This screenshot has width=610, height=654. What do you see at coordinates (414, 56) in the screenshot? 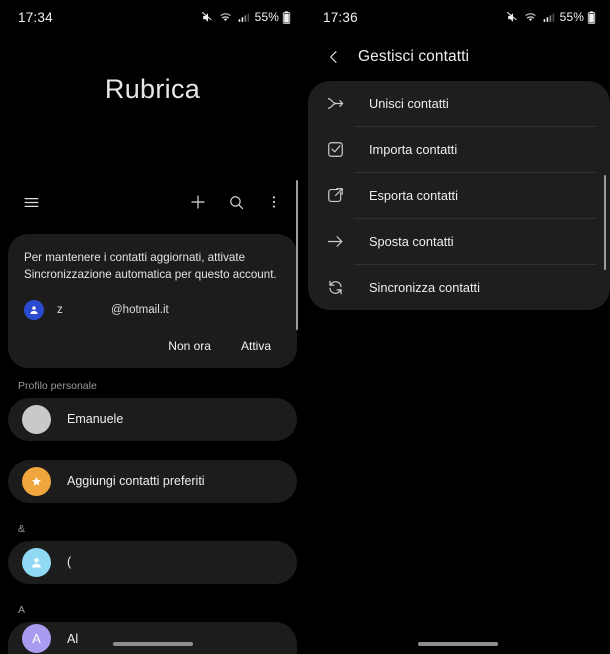
I see `header-title: Gestisci contatti` at bounding box center [414, 56].